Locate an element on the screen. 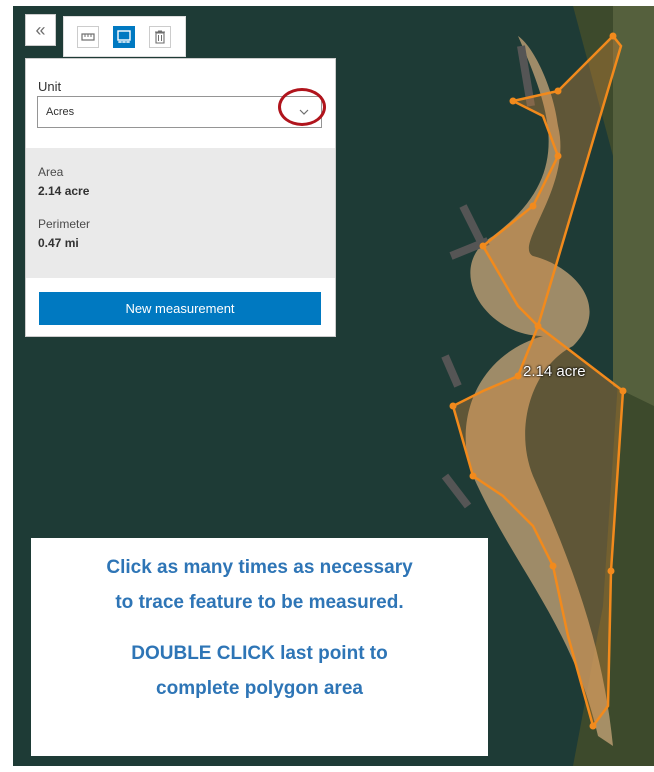  area-label: Area is located at coordinates (51, 172).